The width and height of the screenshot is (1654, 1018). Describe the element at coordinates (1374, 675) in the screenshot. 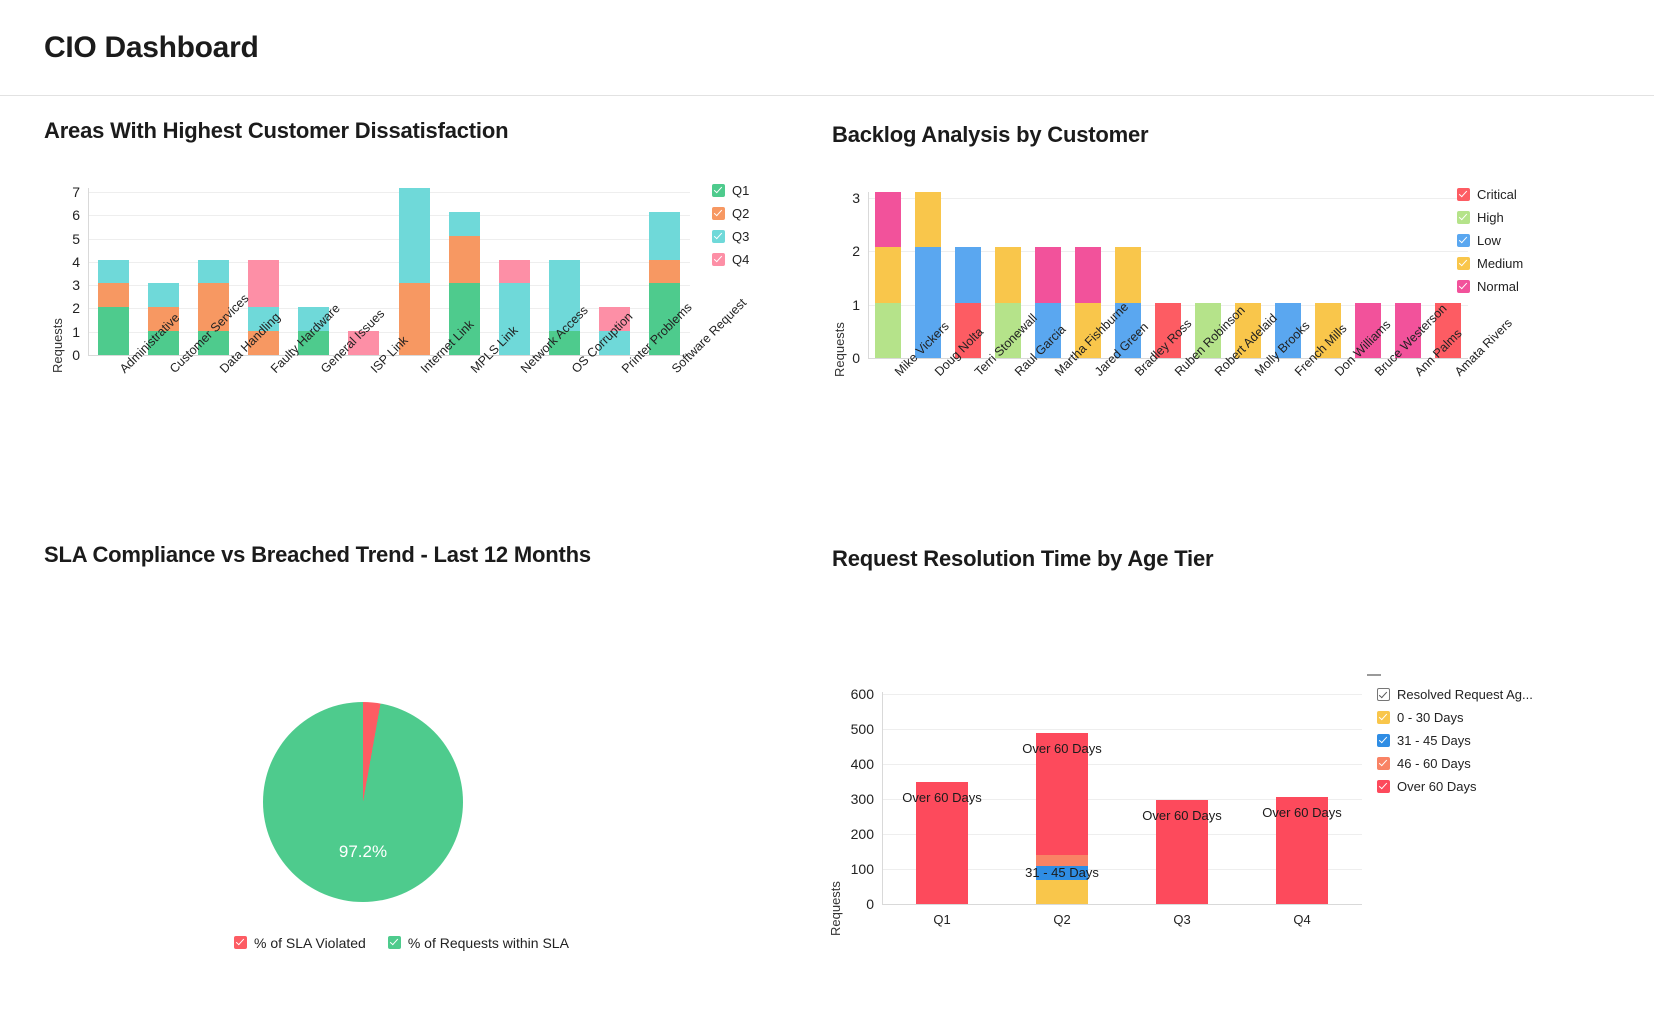

I see `collapse-legend-handle` at that location.